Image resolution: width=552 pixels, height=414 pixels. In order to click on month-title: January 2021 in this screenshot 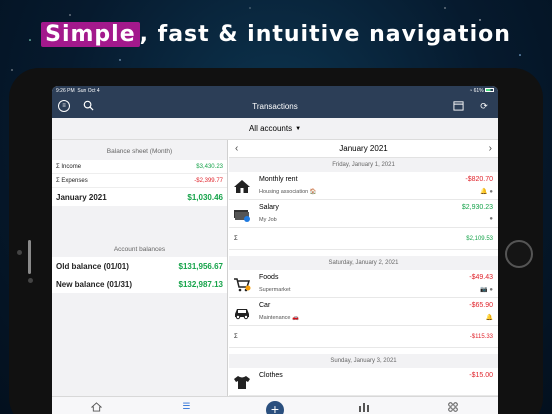, I will do `click(363, 148)`.